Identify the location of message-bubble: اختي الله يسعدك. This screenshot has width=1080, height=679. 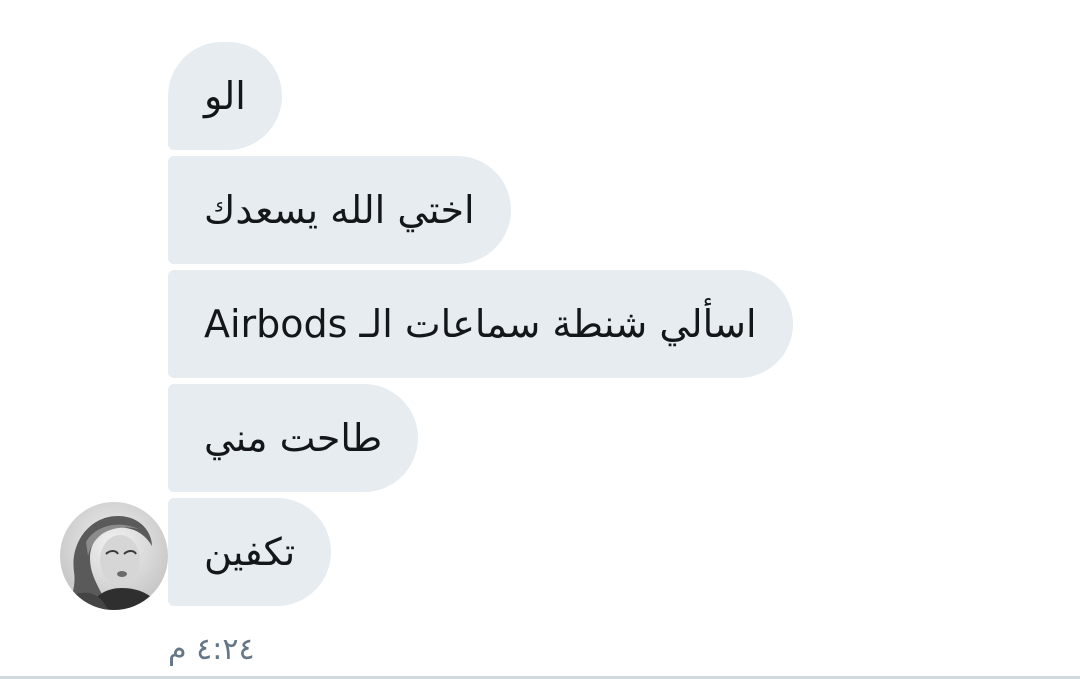
(339, 210).